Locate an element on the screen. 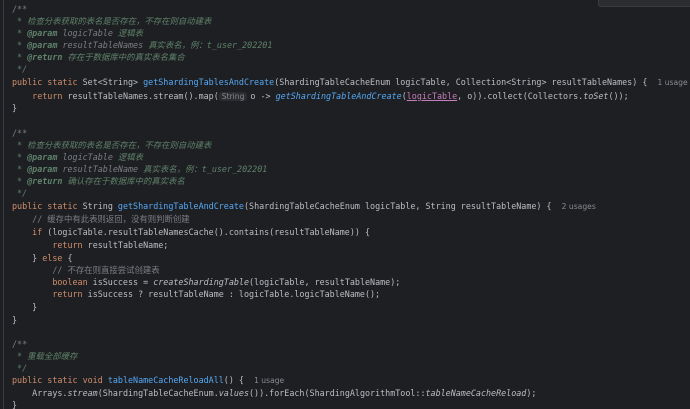 This screenshot has width=690, height=409. method-reference: tableNameCacheReload is located at coordinates (476, 393).